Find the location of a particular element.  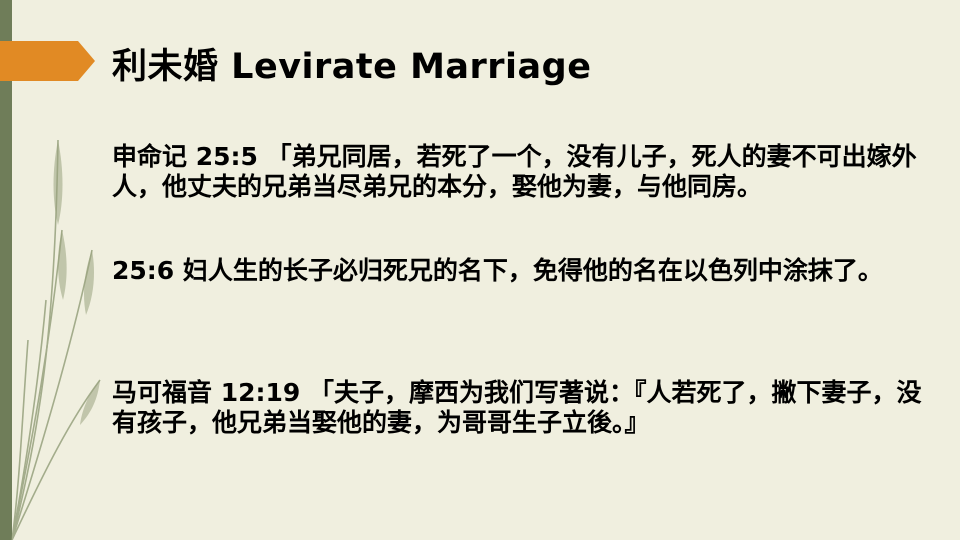

slide-title: 利未婚 Levirate Marriage is located at coordinates (352, 67).